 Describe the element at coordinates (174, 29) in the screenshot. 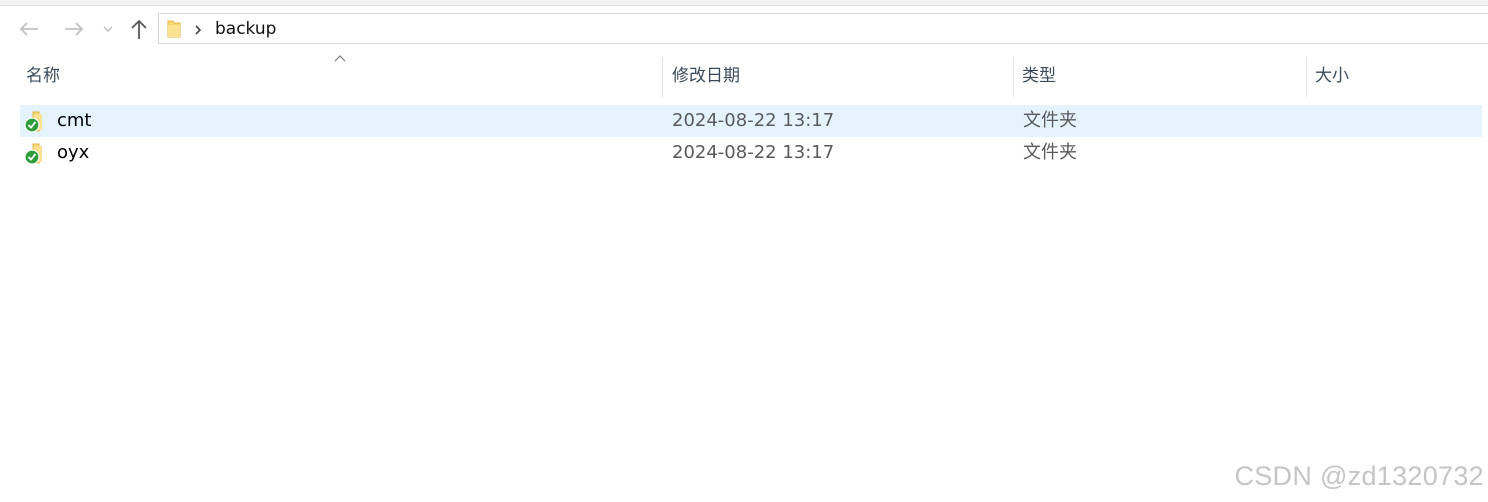

I see `folder-icon` at that location.